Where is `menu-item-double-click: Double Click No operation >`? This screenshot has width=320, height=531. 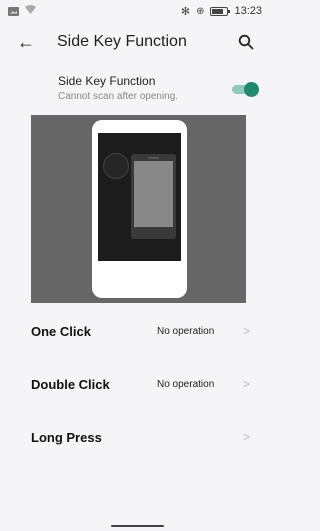
menu-item-double-click: Double Click No operation > is located at coordinates (134, 385).